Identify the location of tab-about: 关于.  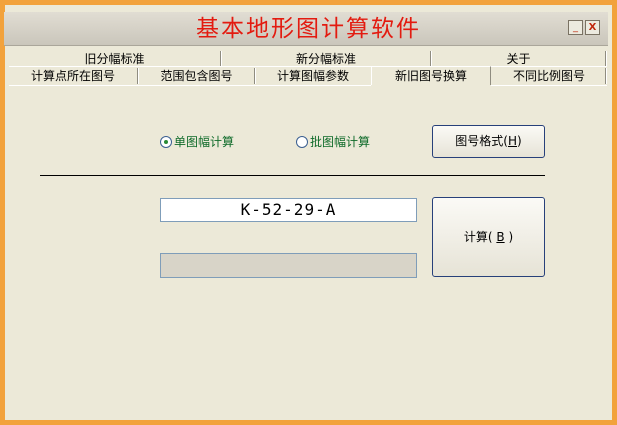
(518, 59).